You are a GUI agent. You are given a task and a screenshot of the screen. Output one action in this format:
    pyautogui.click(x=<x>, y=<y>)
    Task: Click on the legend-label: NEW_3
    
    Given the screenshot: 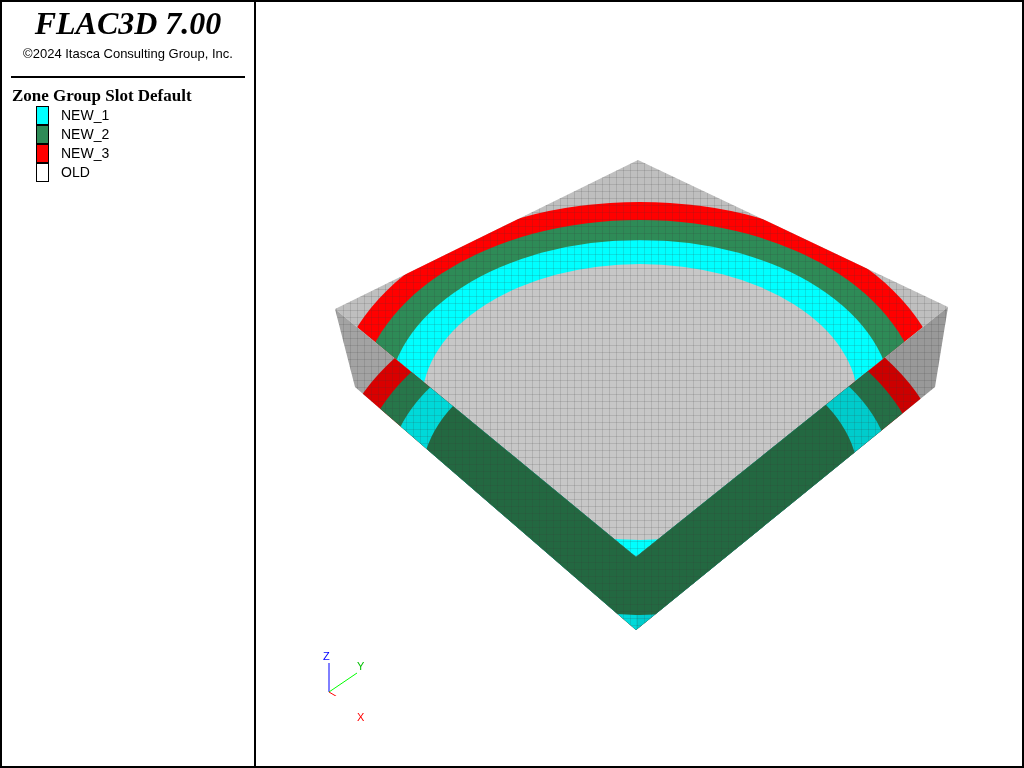 What is the action you would take?
    pyautogui.click(x=85, y=153)
    